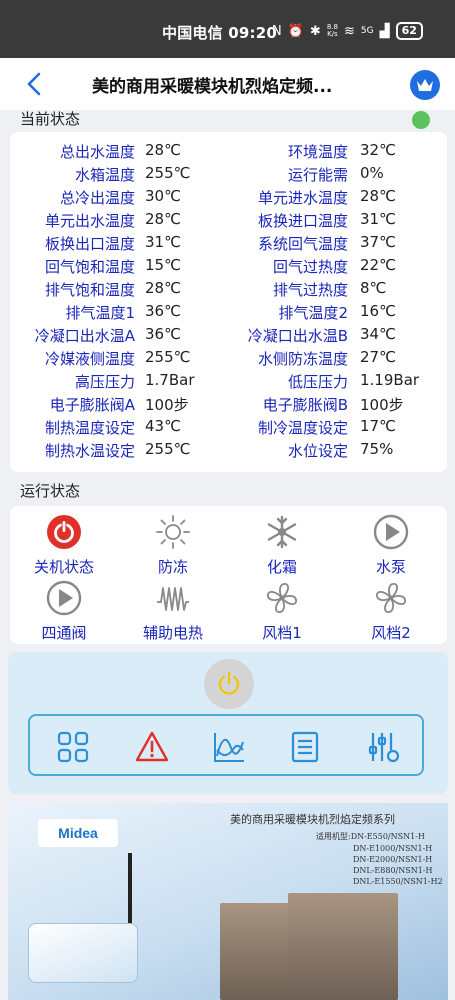 Image resolution: width=455 pixels, height=1000 pixels. Describe the element at coordinates (317, 451) in the screenshot. I see `param-label: 水位设定` at that location.